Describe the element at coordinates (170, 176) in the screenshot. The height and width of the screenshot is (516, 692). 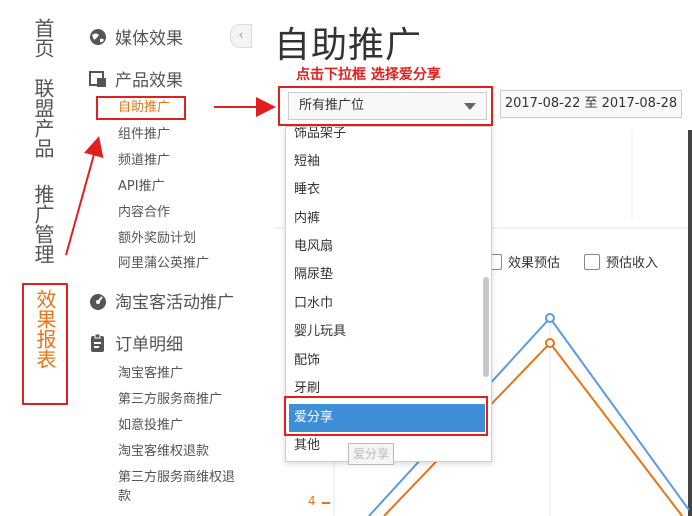
I see `annotation-arrows` at that location.